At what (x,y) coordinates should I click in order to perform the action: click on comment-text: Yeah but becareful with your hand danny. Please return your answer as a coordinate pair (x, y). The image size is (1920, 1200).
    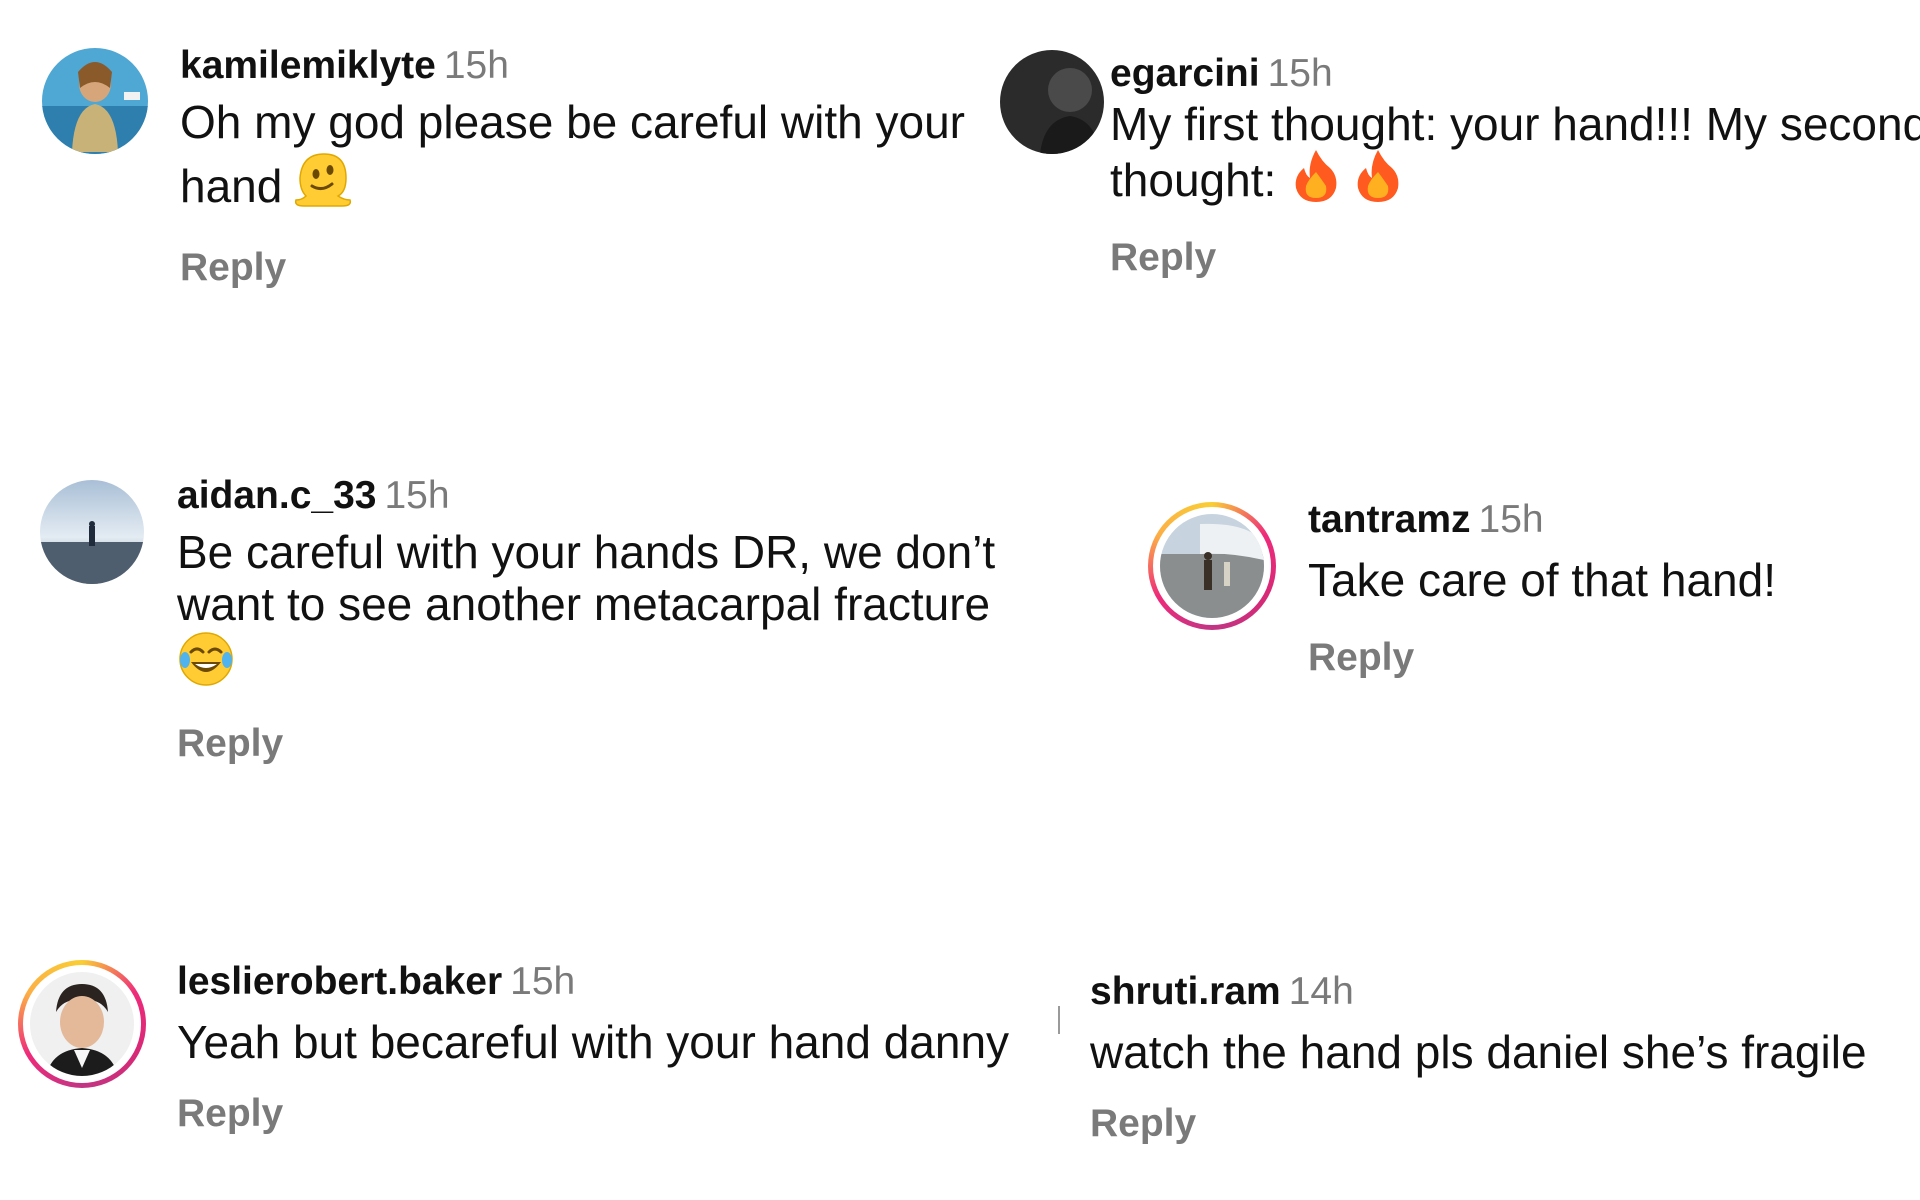
    Looking at the image, I should click on (627, 1042).